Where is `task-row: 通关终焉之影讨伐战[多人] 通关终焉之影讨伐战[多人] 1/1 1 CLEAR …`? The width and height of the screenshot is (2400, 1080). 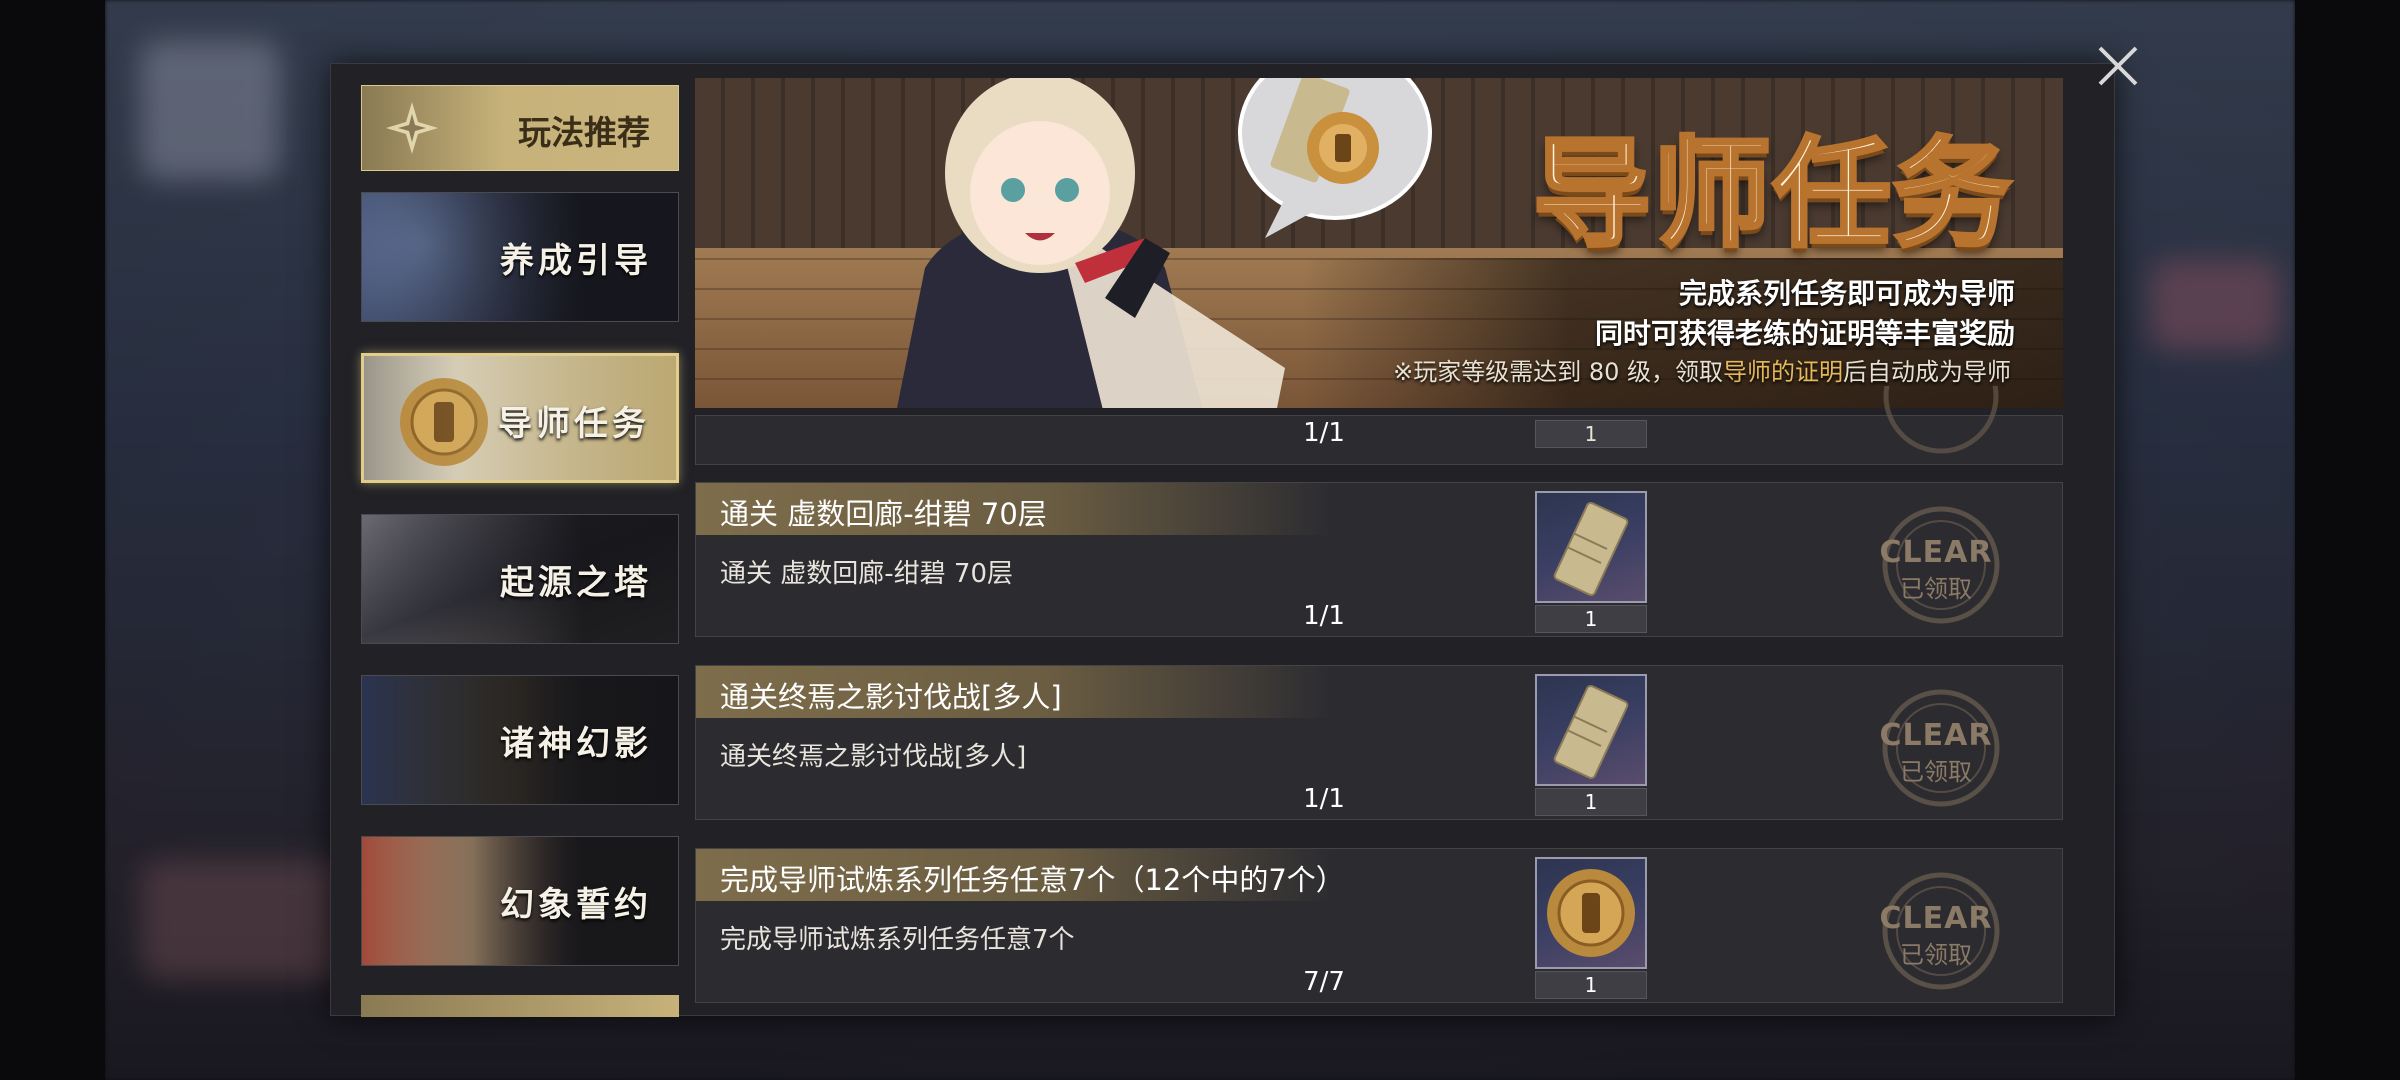
task-row: 通关终焉之影讨伐战[多人] 通关终焉之影讨伐战[多人] 1/1 1 CLEAR … is located at coordinates (1379, 742).